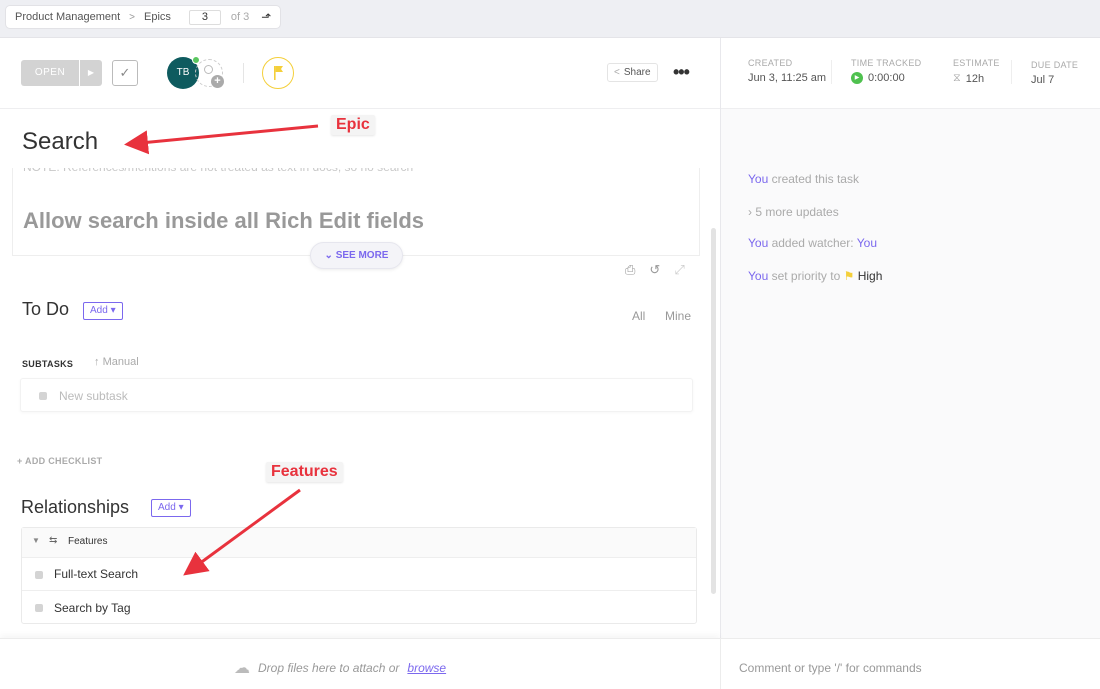 The width and height of the screenshot is (1100, 689). I want to click on relationship-group-label: Features, so click(88, 541).